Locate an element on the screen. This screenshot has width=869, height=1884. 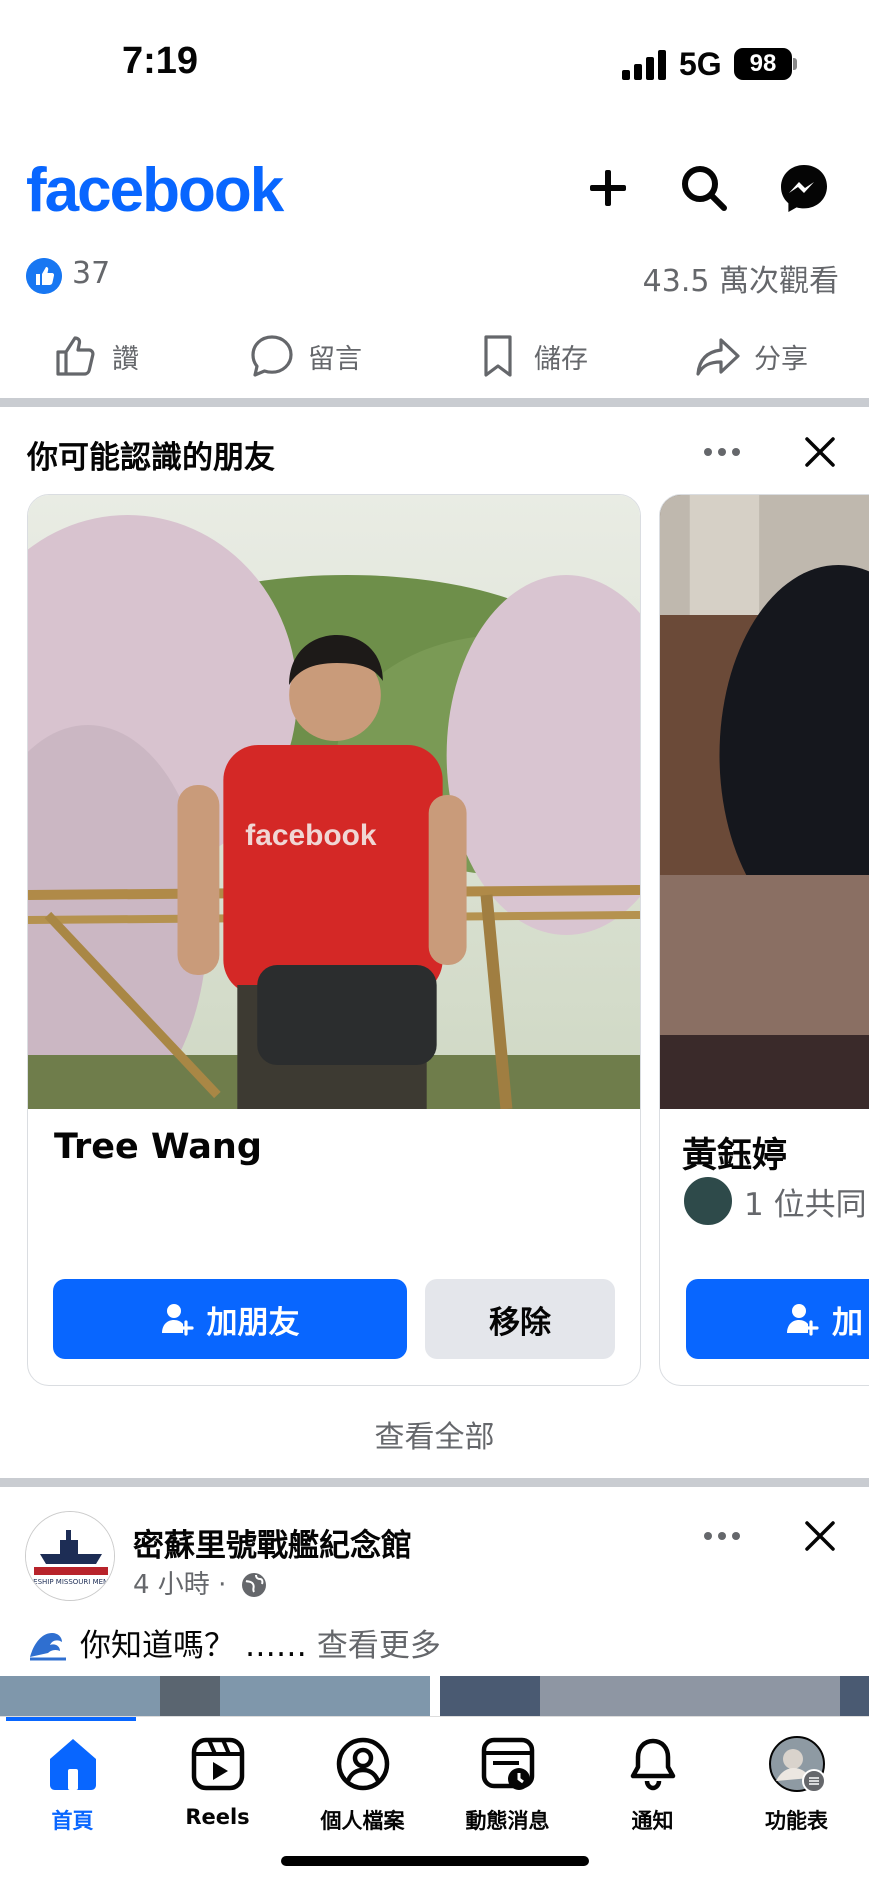
suggestion-card: 黃鈺婷 1 位共同 加 is located at coordinates (764, 940).